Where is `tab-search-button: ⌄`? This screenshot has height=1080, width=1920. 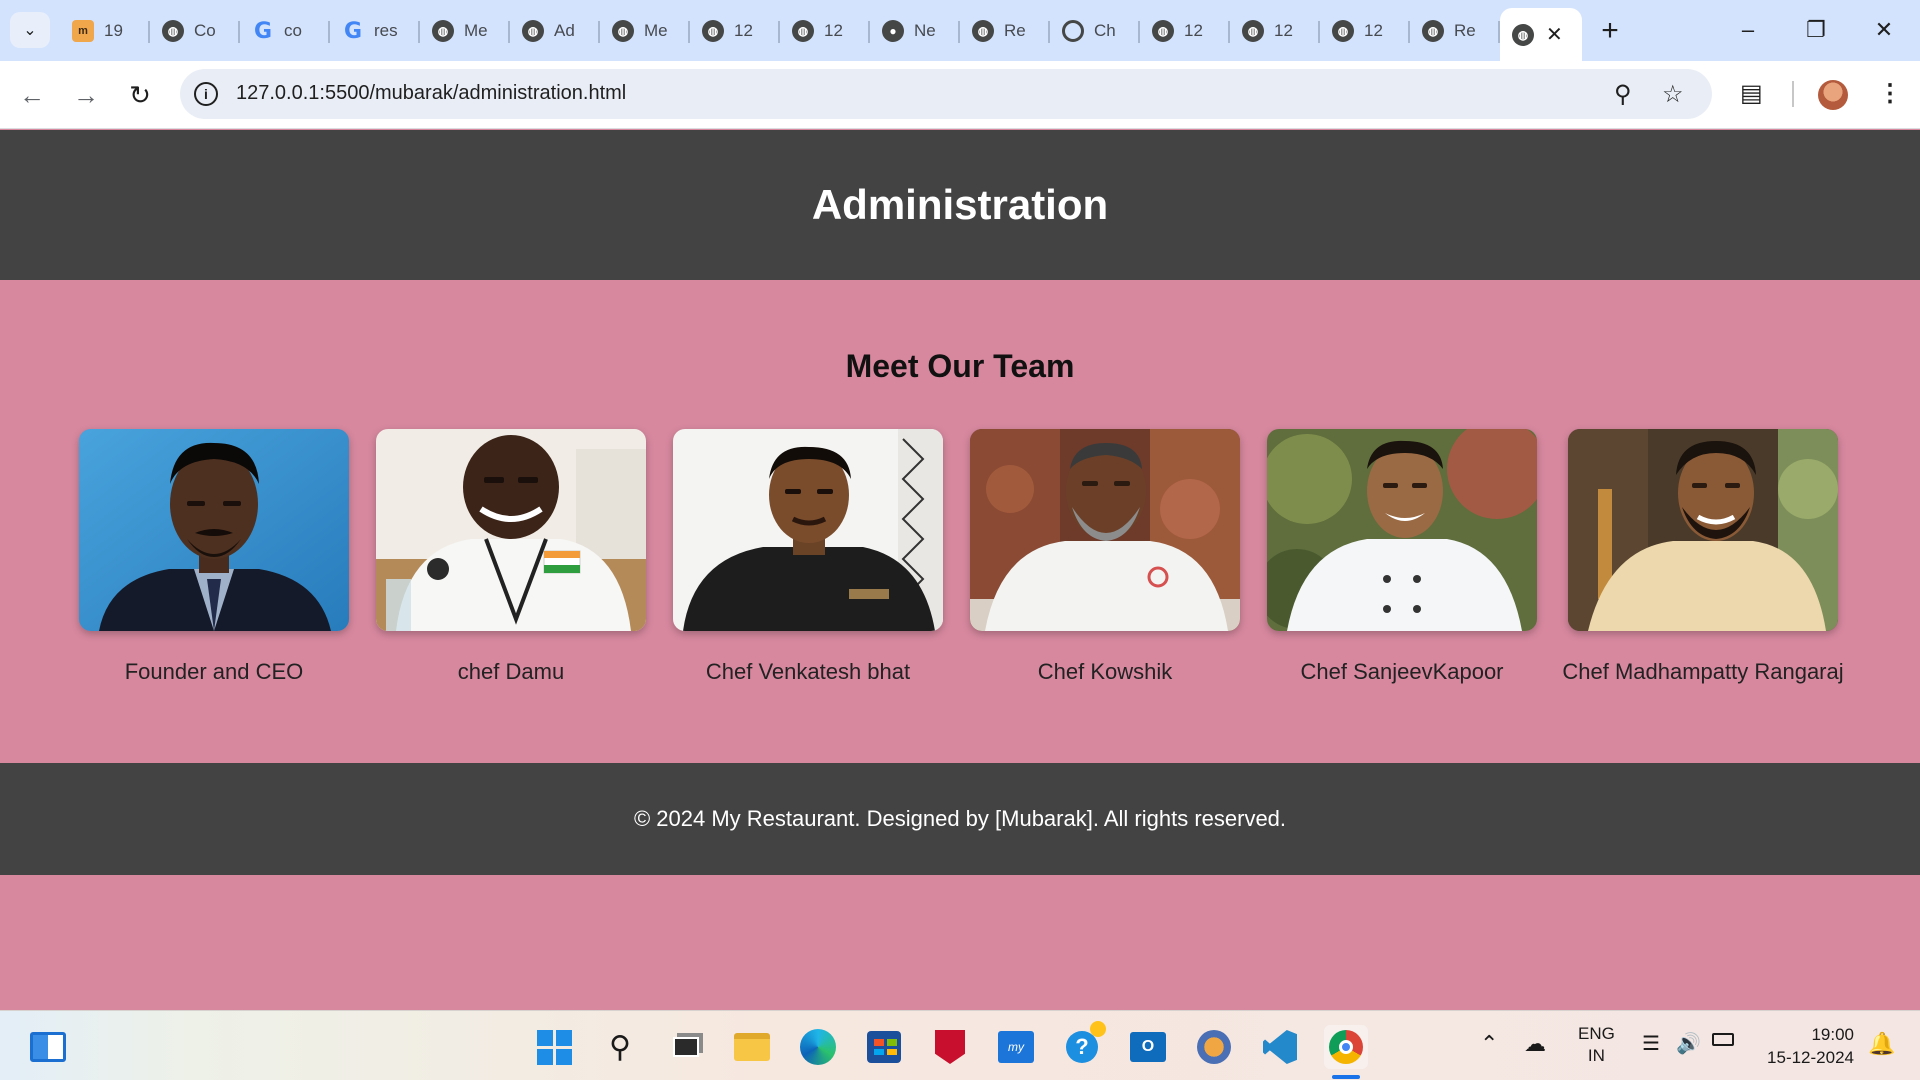 tab-search-button: ⌄ is located at coordinates (30, 30).